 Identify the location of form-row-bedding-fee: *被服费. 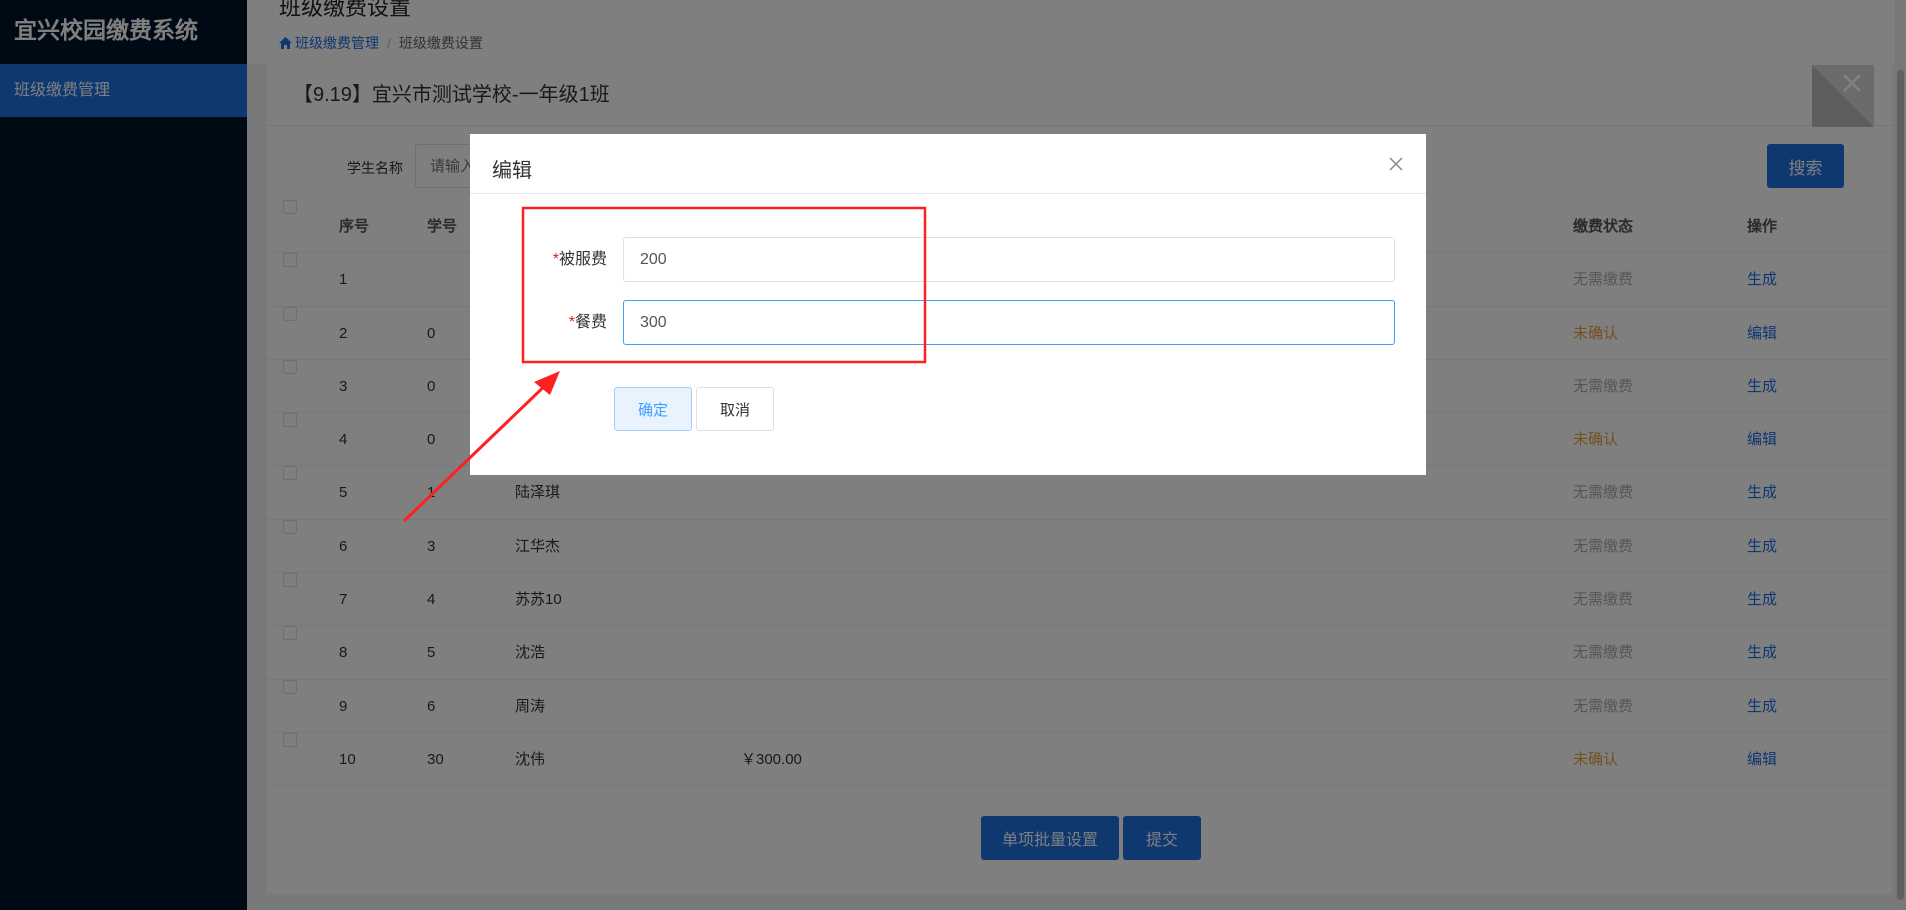
(948, 259).